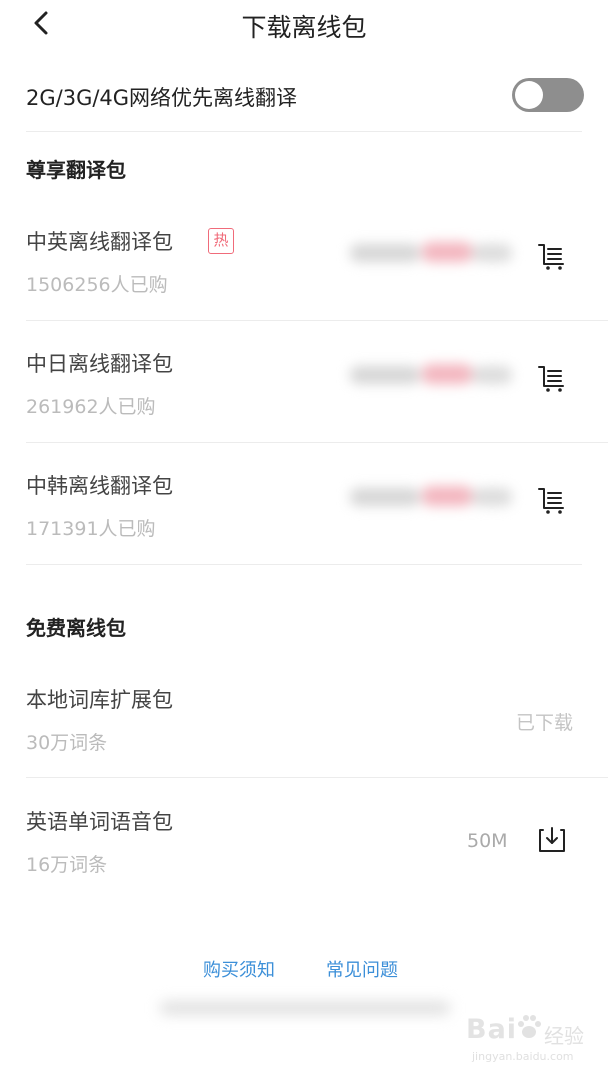  Describe the element at coordinates (304, 286) in the screenshot. I see `package-row-zh-en: 中英离线翻译包 热 1506256人已购` at that location.